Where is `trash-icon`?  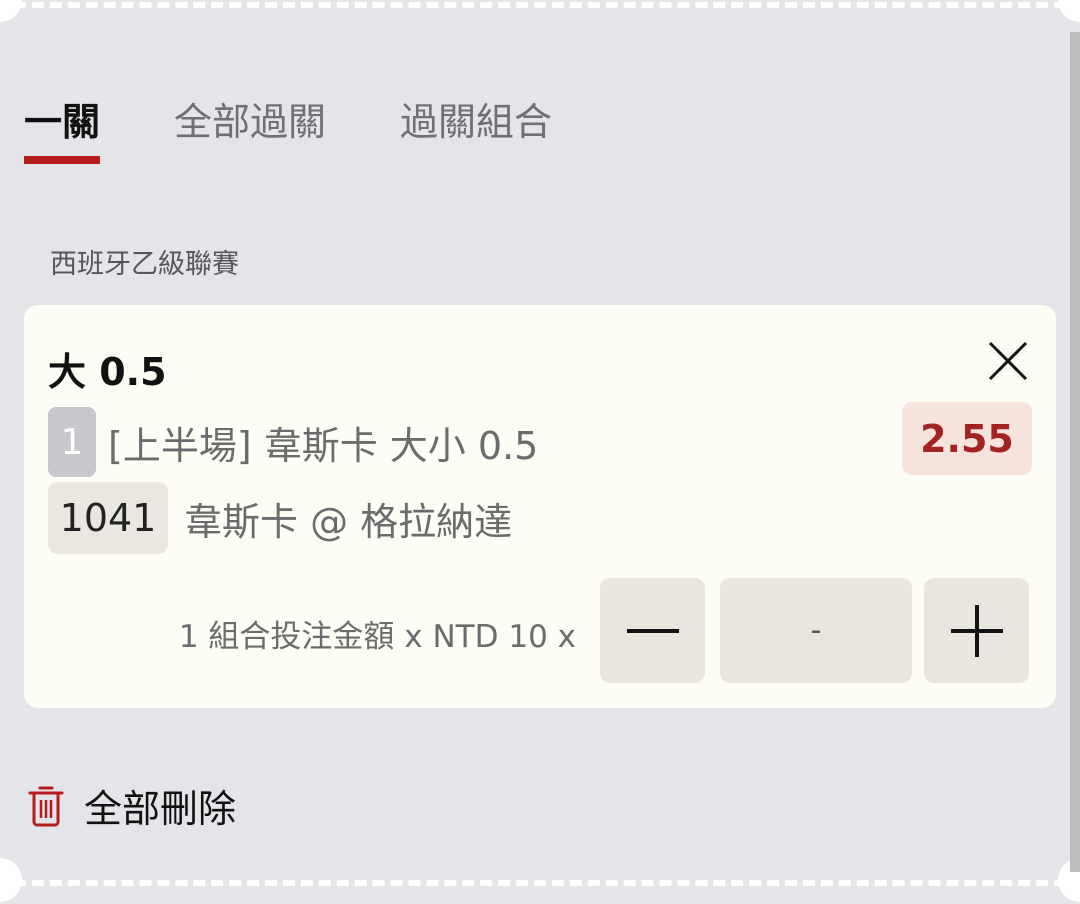 trash-icon is located at coordinates (46, 806).